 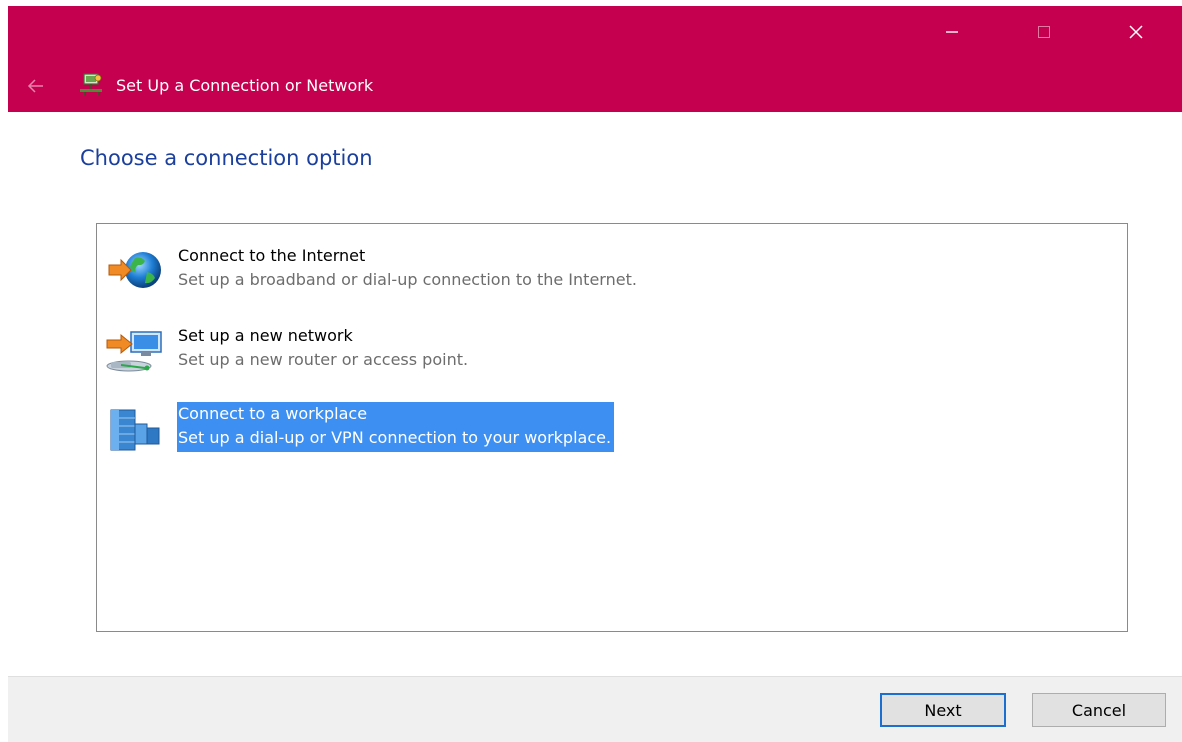 I want to click on network-setup-icon, so click(x=91, y=84).